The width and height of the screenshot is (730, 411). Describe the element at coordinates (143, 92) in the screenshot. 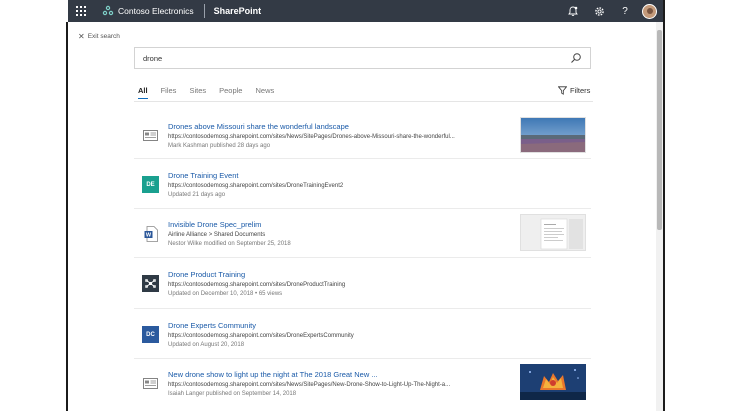

I see `tab-all: All` at that location.